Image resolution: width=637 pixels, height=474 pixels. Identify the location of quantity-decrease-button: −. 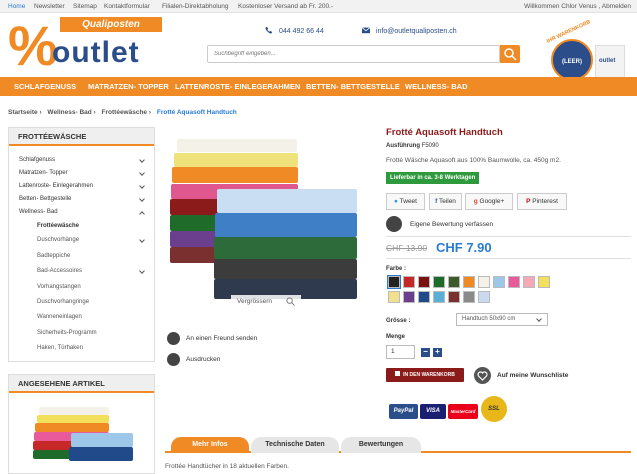
(425, 352).